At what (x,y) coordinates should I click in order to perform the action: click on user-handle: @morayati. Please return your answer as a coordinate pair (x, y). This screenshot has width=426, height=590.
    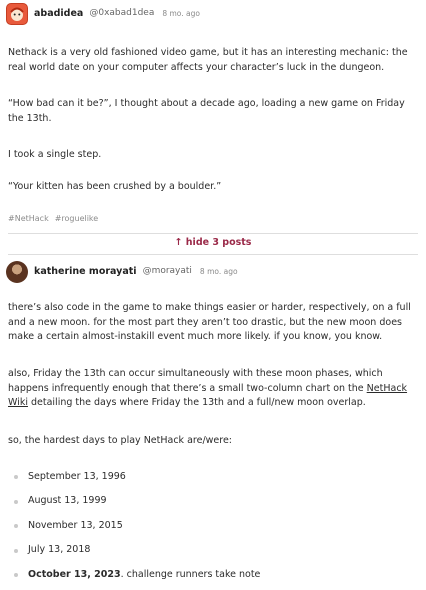
    Looking at the image, I should click on (167, 272).